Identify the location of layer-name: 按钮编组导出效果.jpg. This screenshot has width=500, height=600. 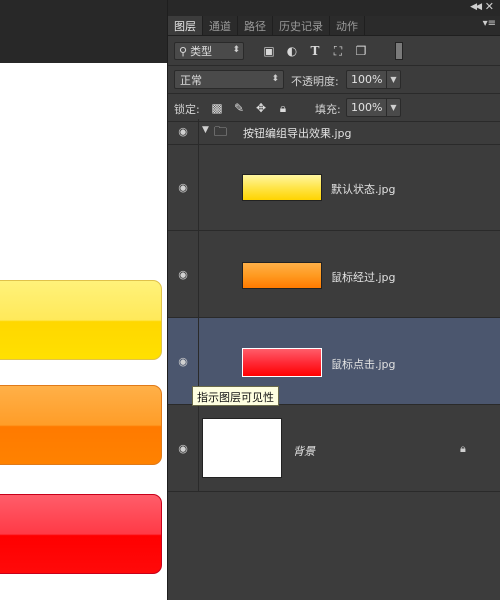
(297, 133).